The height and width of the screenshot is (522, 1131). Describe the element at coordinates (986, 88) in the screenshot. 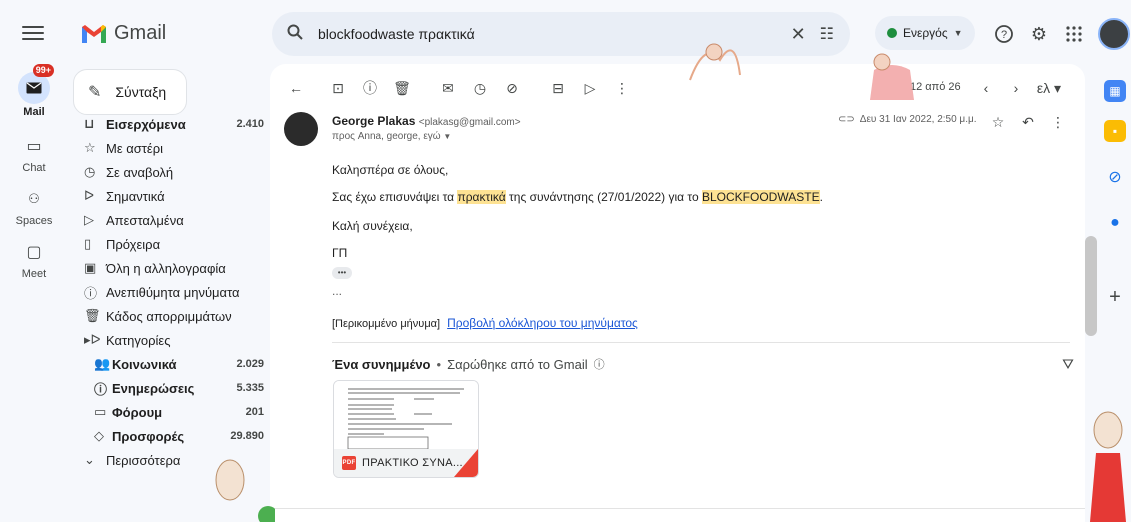

I see `prev-page-icon: ‹` at that location.